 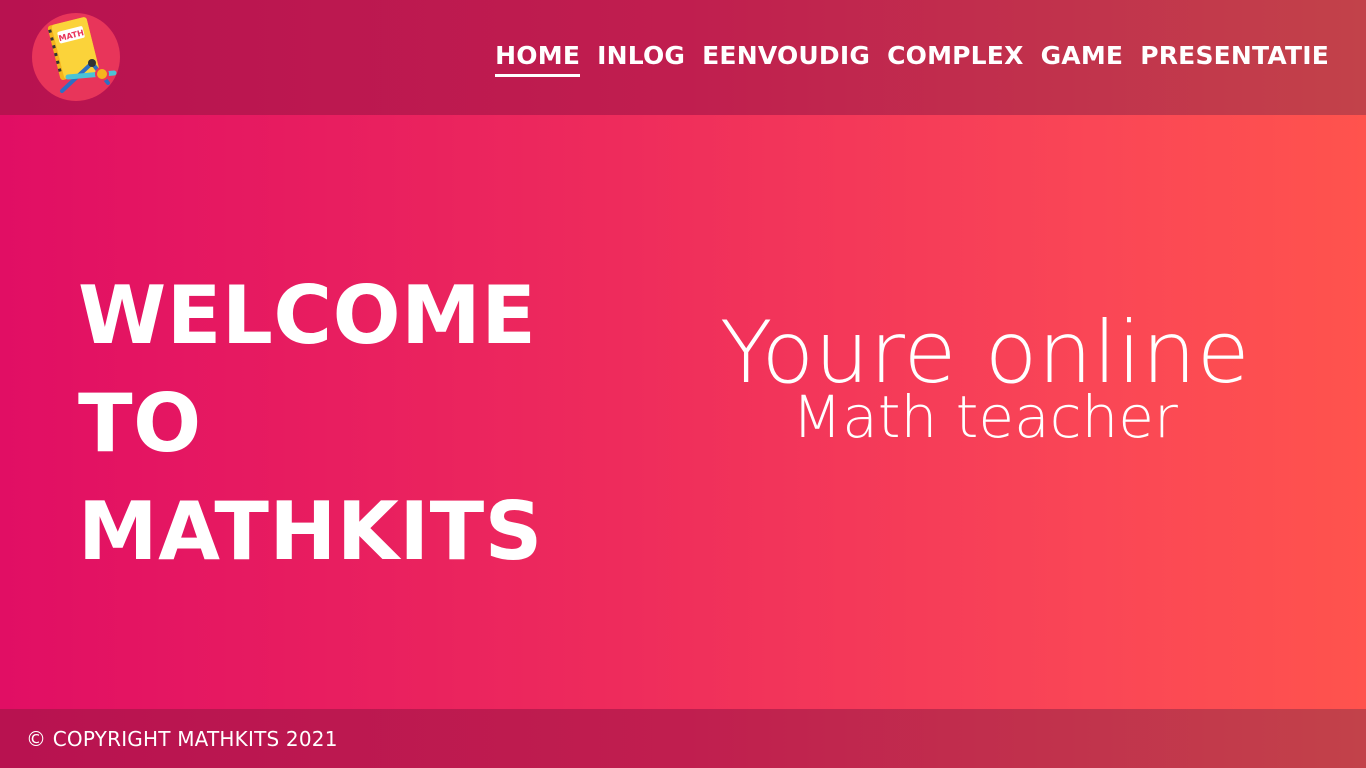 I want to click on nav-inlog: INLOG, so click(x=641, y=57).